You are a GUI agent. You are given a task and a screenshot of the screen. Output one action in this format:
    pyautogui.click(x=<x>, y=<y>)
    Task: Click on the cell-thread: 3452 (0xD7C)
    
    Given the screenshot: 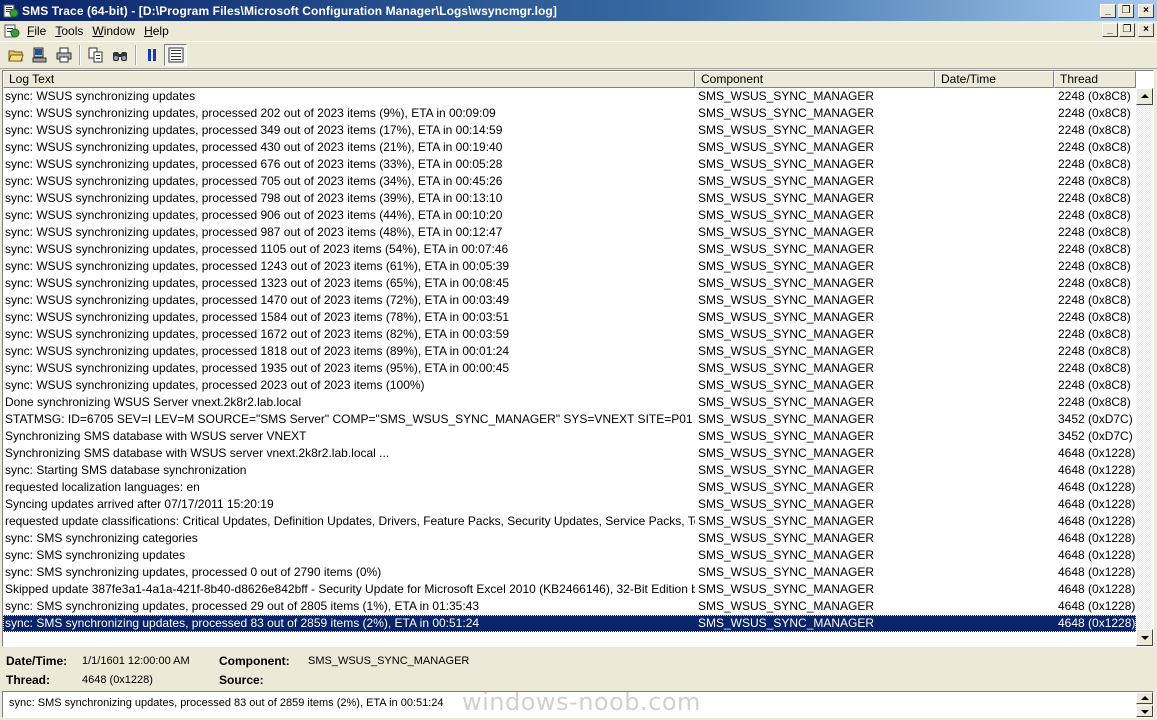 What is the action you would take?
    pyautogui.click(x=1095, y=436)
    